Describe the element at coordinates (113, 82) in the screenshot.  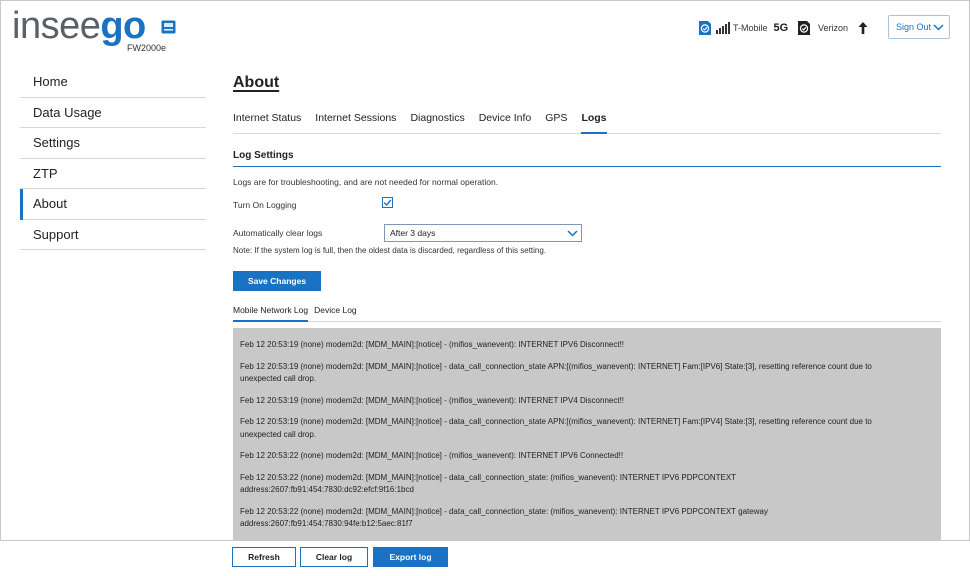
I see `sidebar-item-home: Home` at that location.